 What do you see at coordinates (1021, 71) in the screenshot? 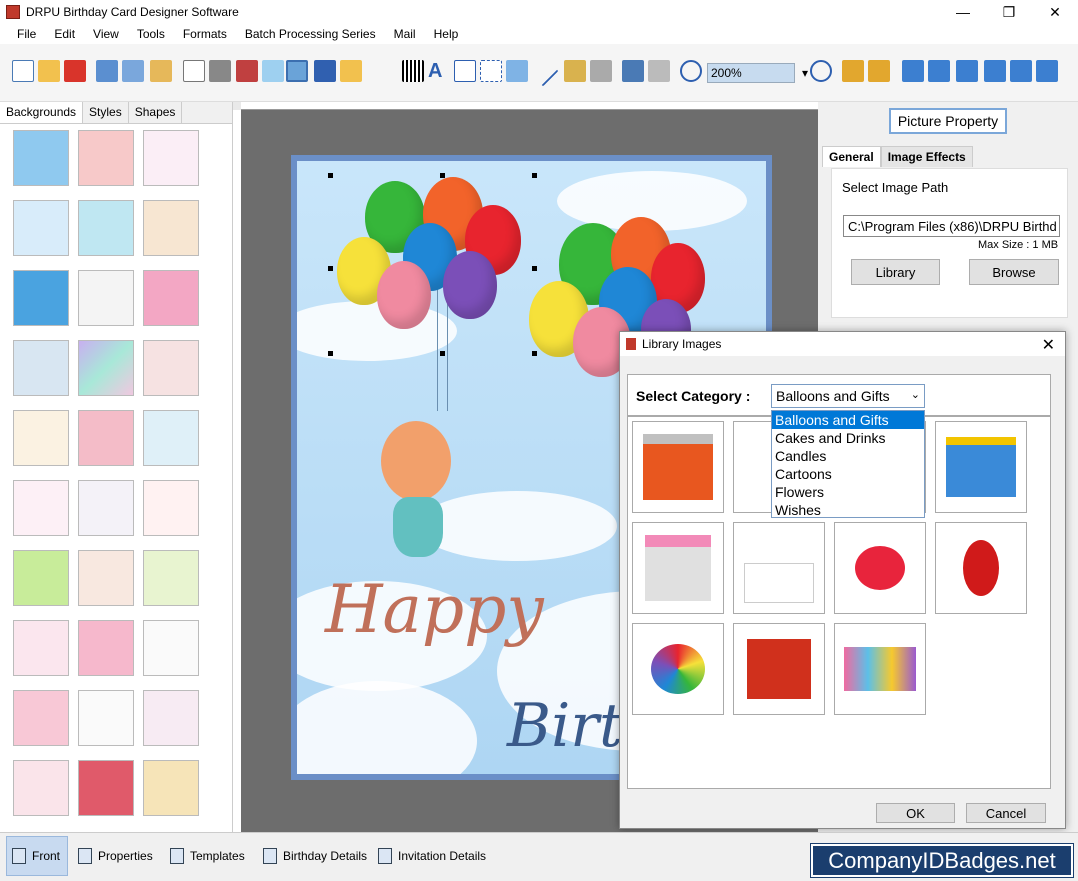
I see `align-icon` at bounding box center [1021, 71].